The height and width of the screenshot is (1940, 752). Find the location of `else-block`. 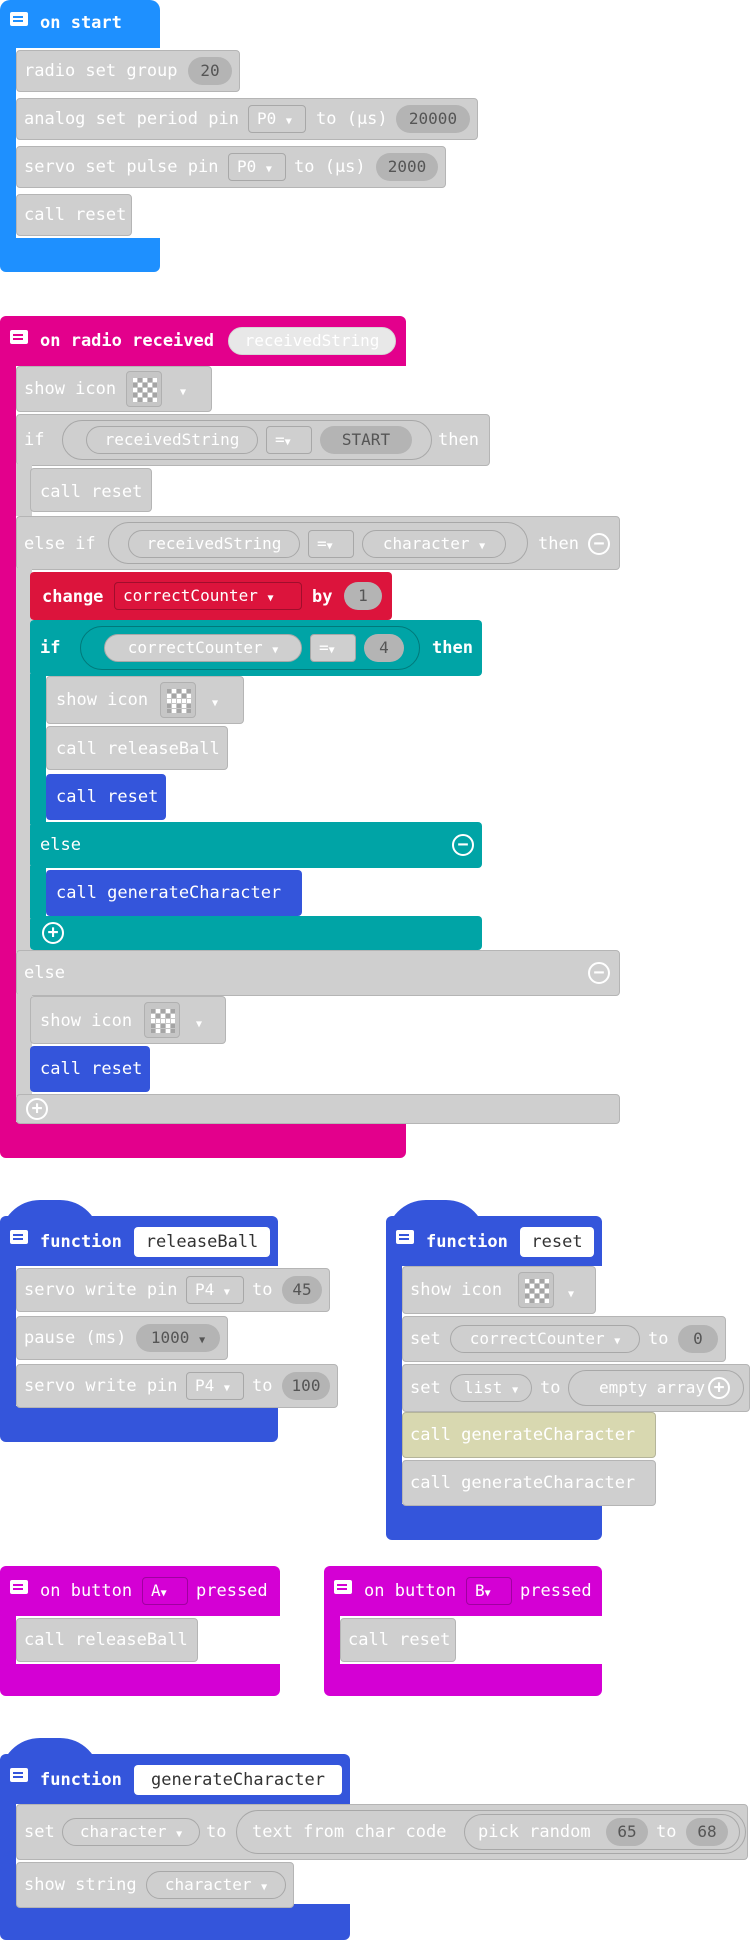

else-block is located at coordinates (318, 973).